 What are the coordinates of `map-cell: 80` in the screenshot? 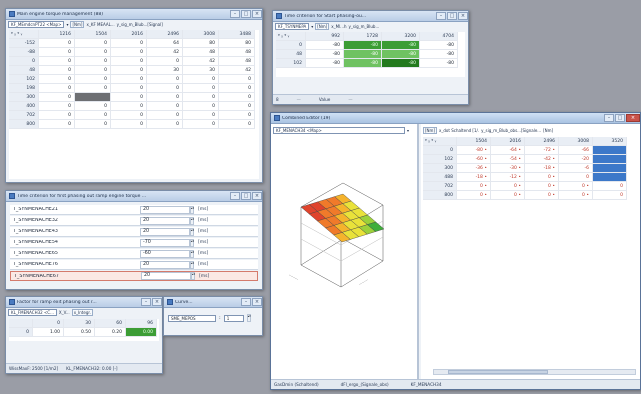 It's located at (201, 43).